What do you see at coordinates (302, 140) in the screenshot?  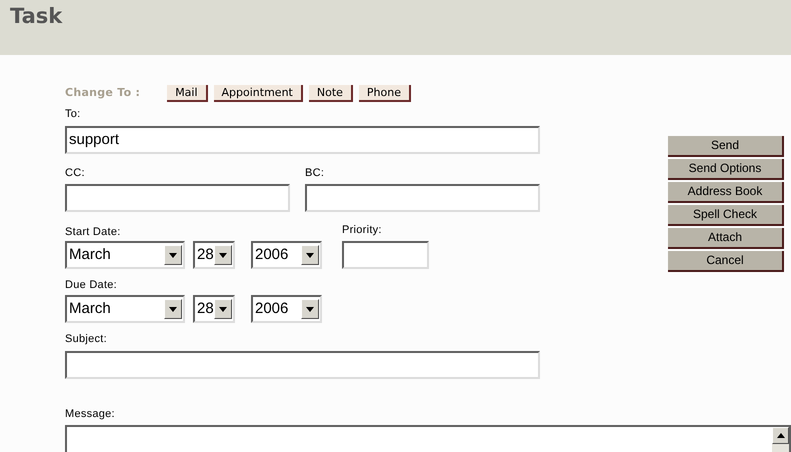 I see `text-field: support` at bounding box center [302, 140].